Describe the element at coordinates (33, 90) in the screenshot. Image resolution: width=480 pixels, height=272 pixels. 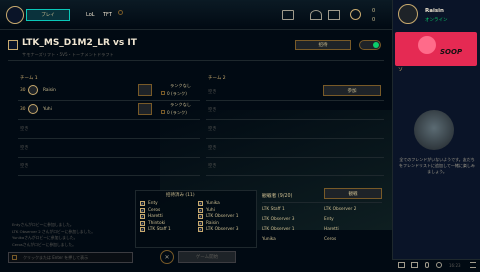
I see `player-avatar` at that location.